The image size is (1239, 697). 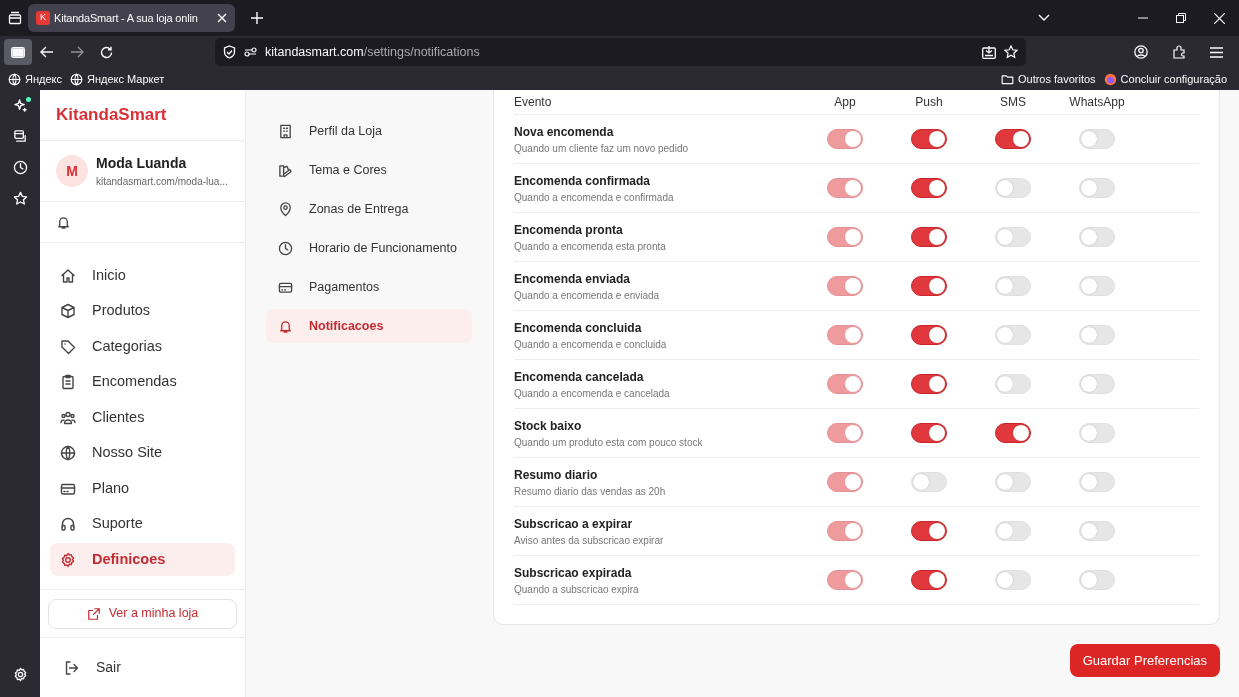 I want to click on settings-icon, so click(x=20, y=674).